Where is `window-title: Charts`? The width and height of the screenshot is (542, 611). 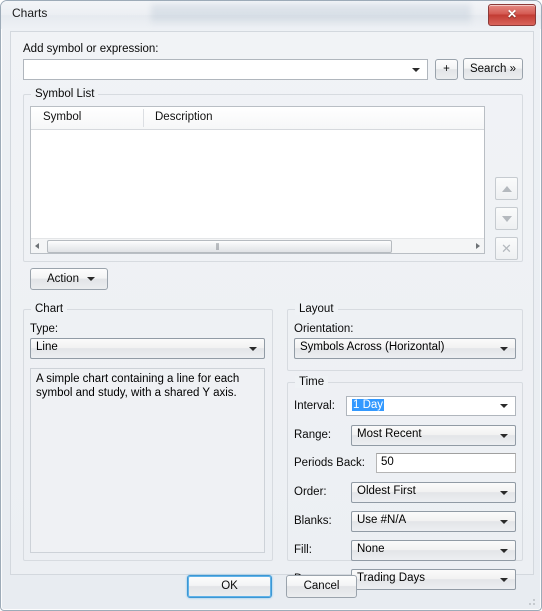 window-title: Charts is located at coordinates (30, 13).